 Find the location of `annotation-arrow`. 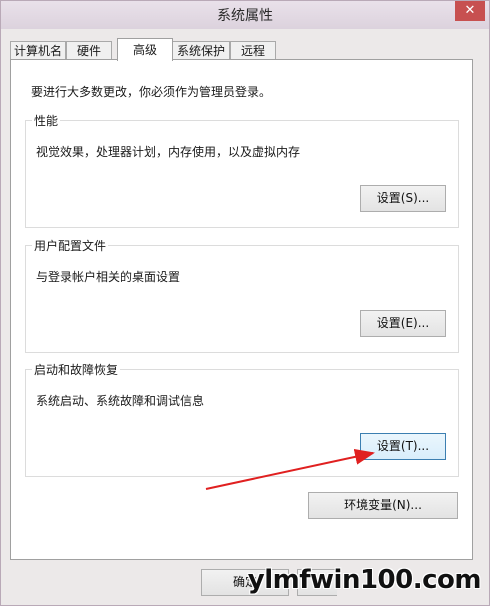

annotation-arrow is located at coordinates (290, 469).